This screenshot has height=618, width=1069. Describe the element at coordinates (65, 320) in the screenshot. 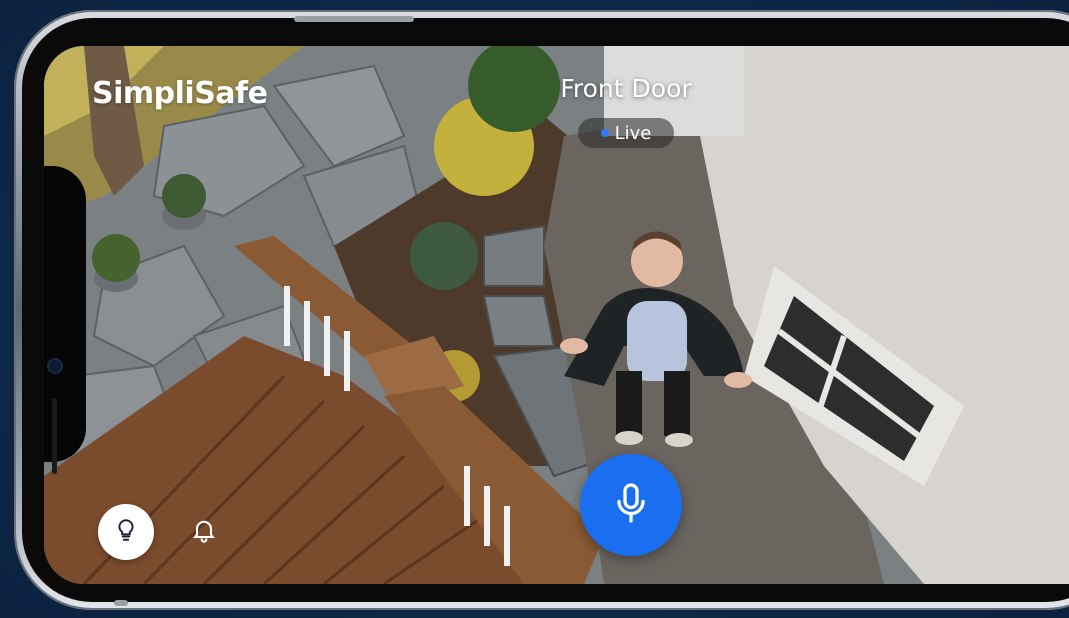

I see `phone-notch` at that location.